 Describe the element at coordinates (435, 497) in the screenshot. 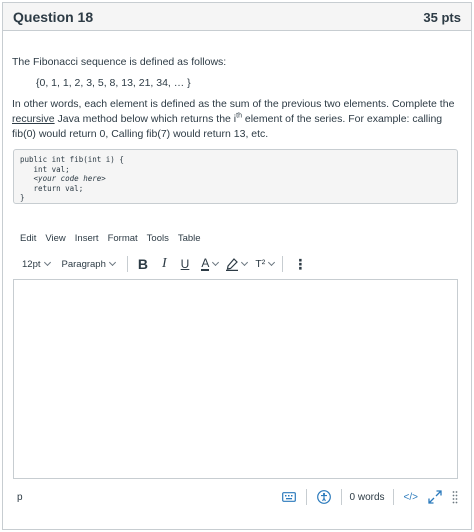

I see `fullscreen-icon` at that location.